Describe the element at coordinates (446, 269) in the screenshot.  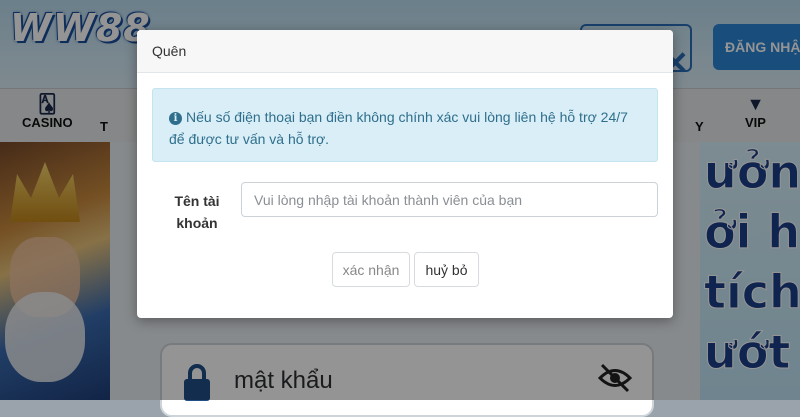
I see `cancel-button: huỷ bỏ` at that location.